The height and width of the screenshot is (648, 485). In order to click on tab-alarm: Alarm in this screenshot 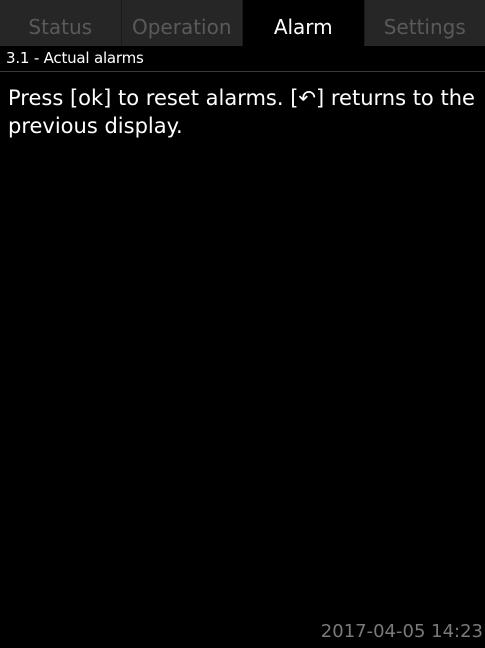, I will do `click(303, 23)`.